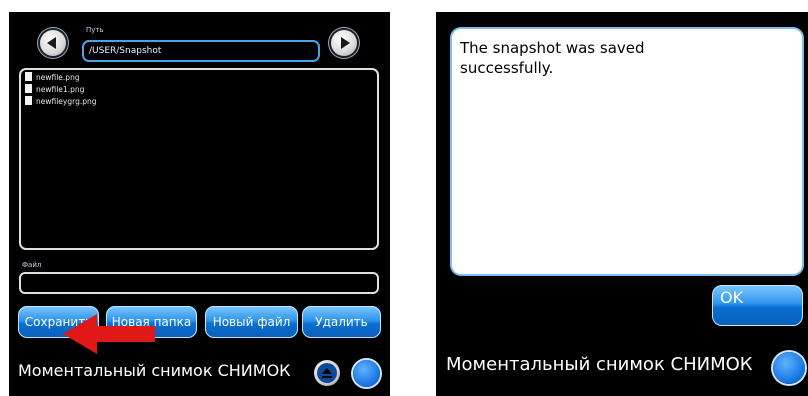 The width and height of the screenshot is (808, 396). I want to click on forward-button, so click(344, 43).